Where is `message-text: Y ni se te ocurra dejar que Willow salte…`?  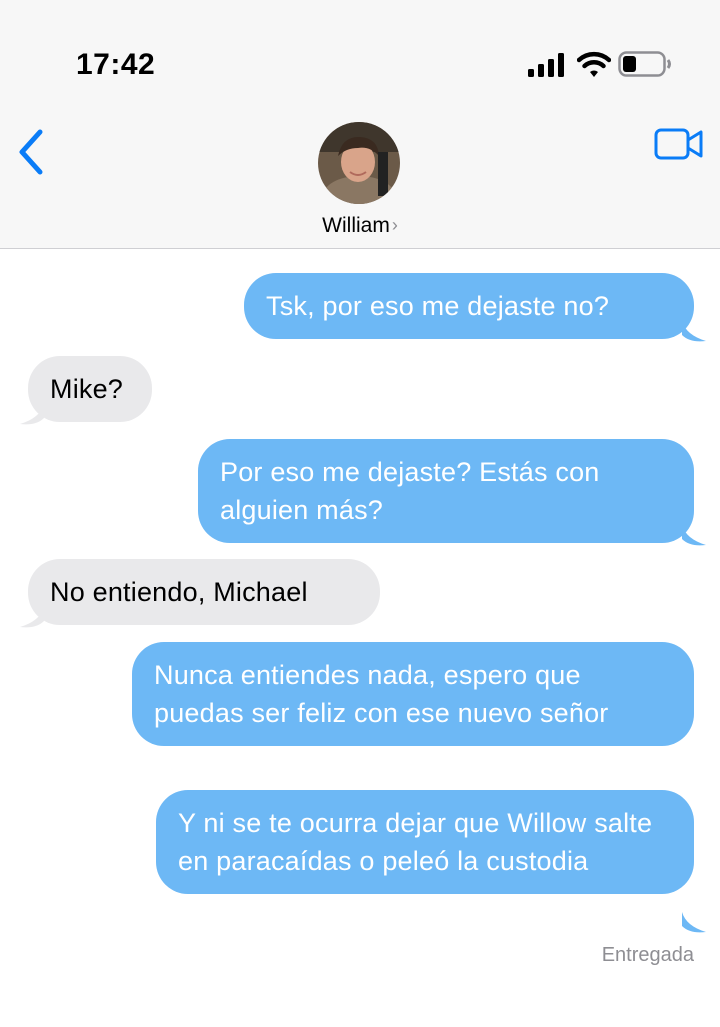
message-text: Y ni se te ocurra dejar que Willow salte… is located at coordinates (415, 842).